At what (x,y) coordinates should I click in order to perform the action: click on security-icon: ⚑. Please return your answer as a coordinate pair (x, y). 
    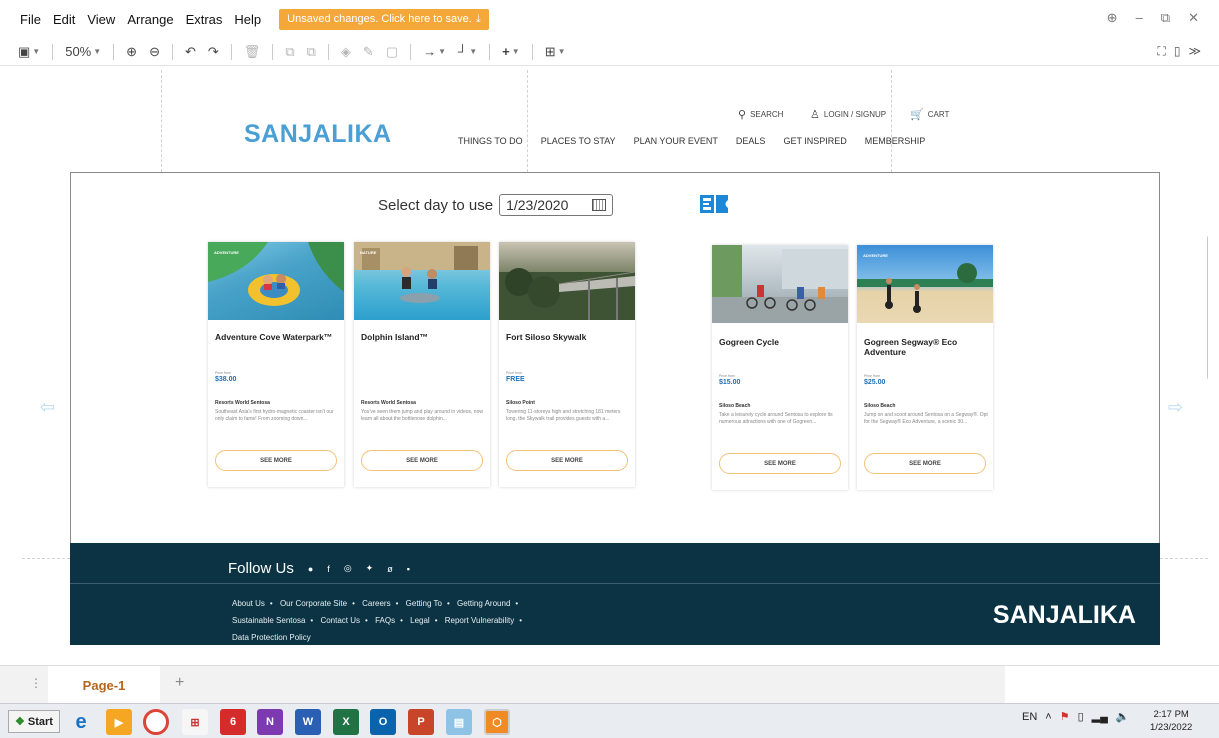
    Looking at the image, I should click on (1065, 716).